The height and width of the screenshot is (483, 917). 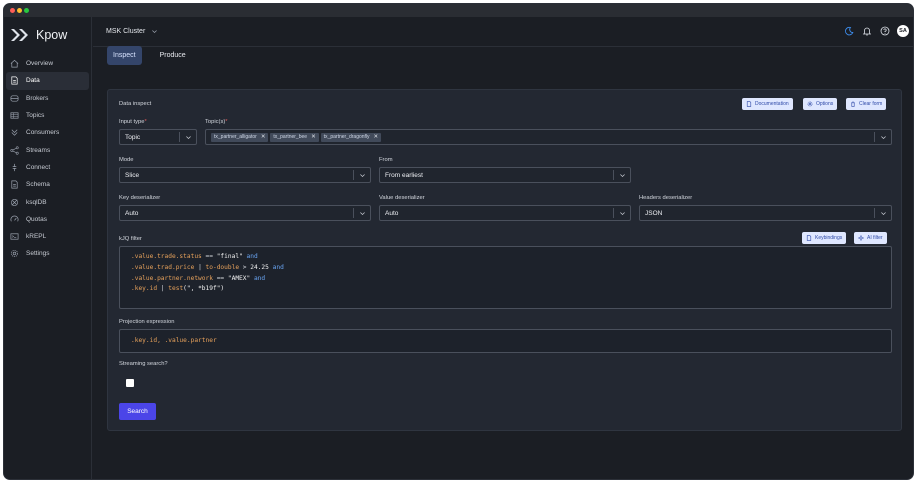 I want to click on documentation-label: Documentation, so click(x=772, y=104).